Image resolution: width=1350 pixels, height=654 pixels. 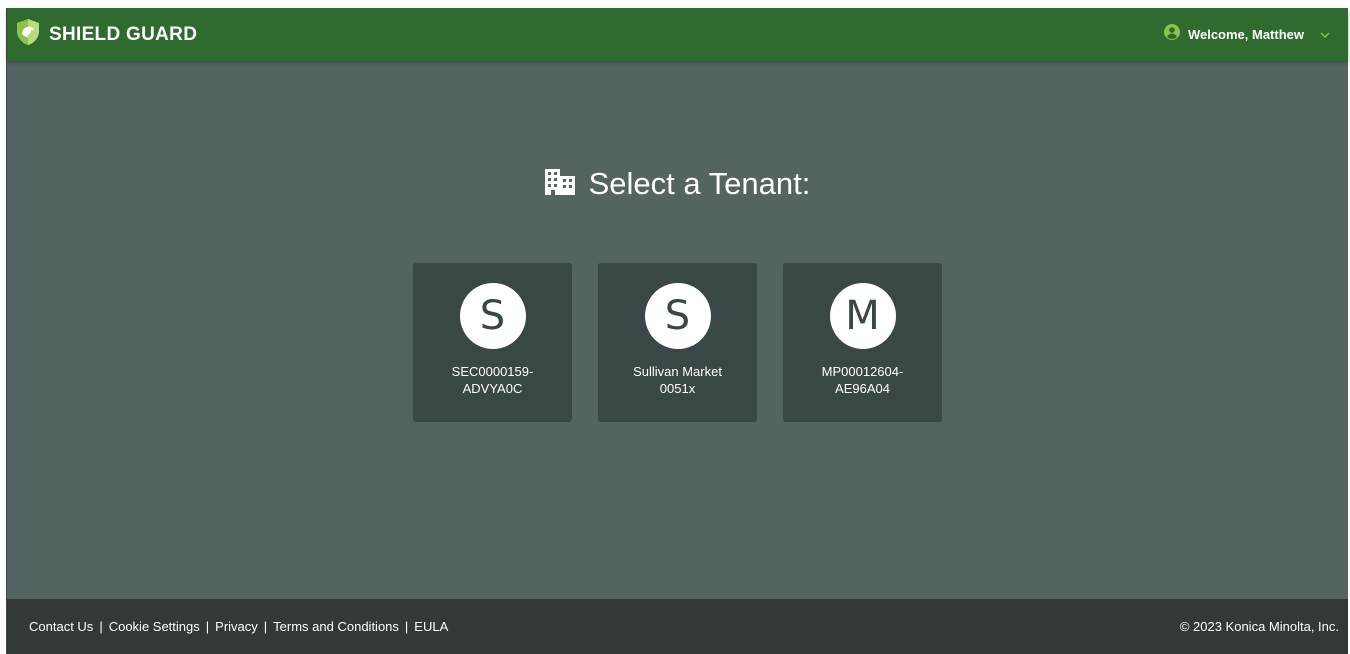 What do you see at coordinates (1259, 626) in the screenshot?
I see `copyright: © 2023 Konica Minolta, Inc.` at bounding box center [1259, 626].